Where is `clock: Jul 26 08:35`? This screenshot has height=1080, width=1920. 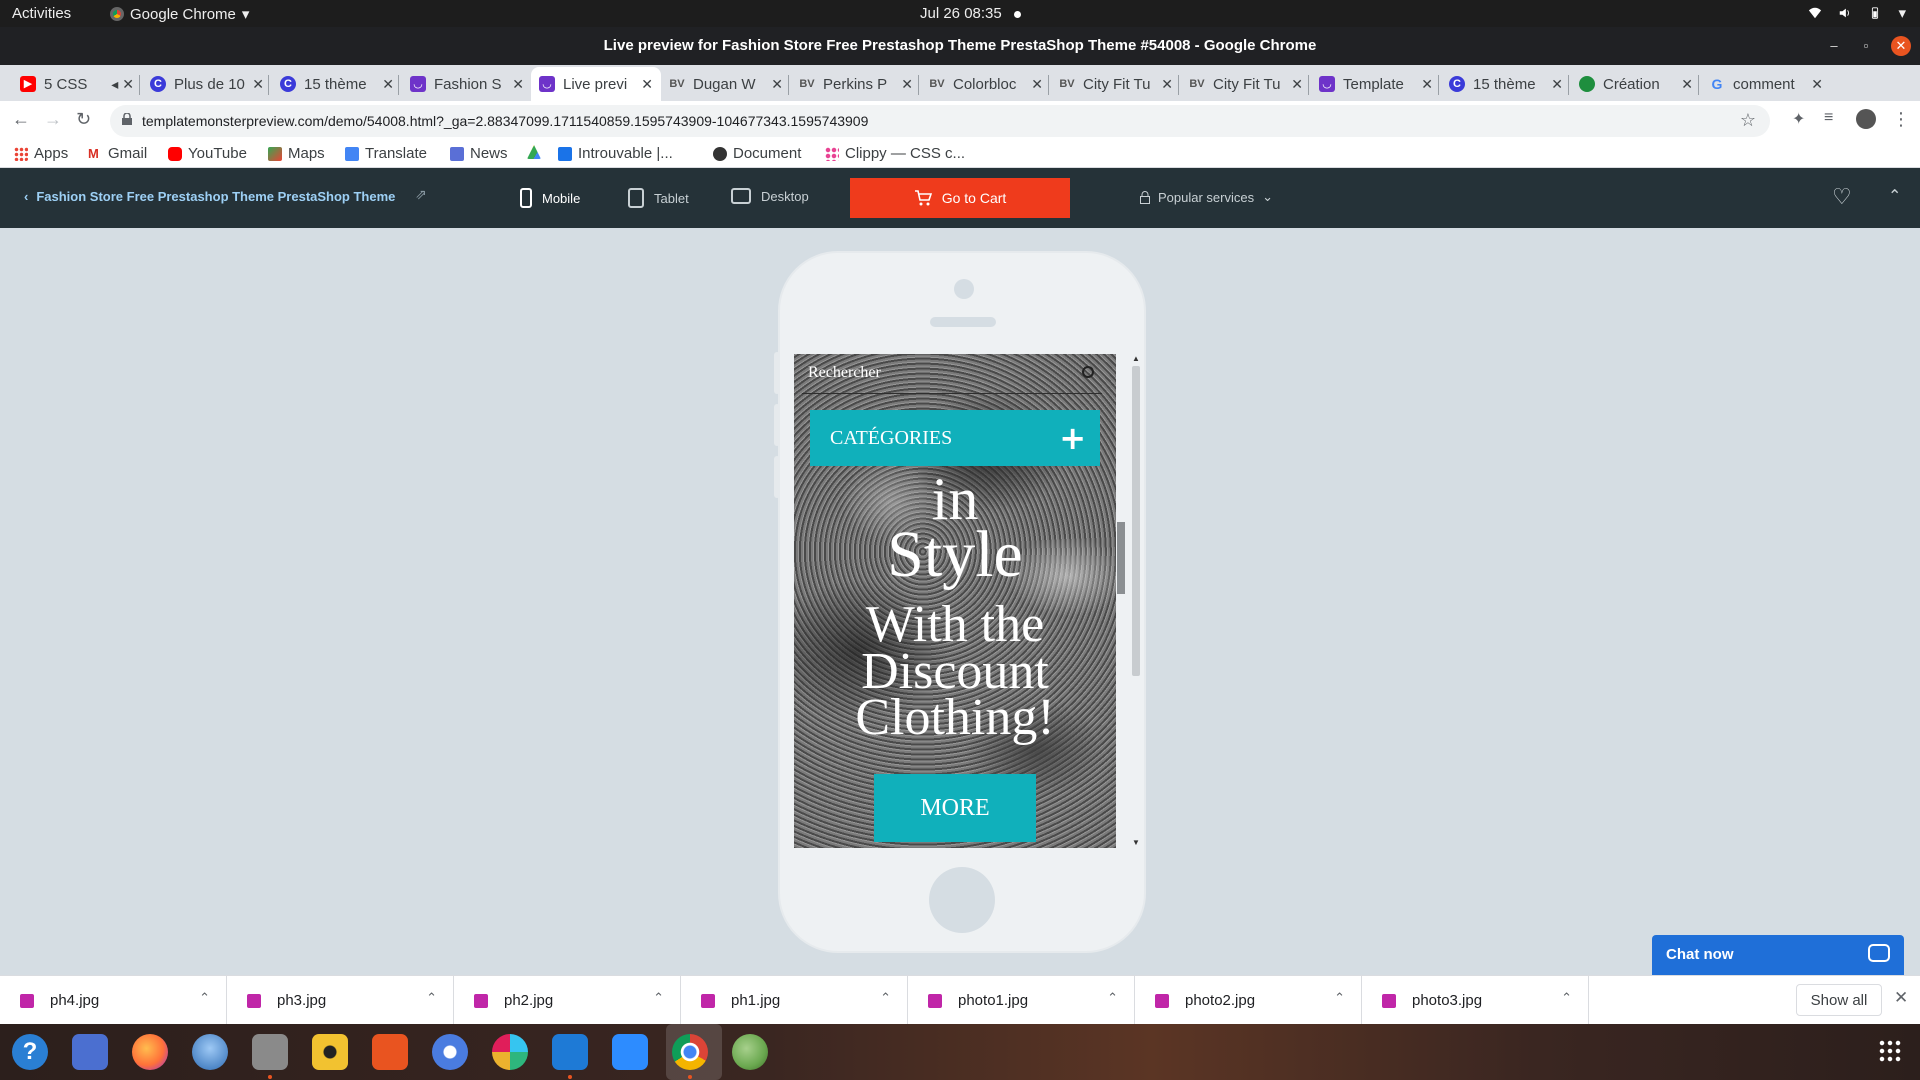
clock: Jul 26 08:35 is located at coordinates (970, 13).